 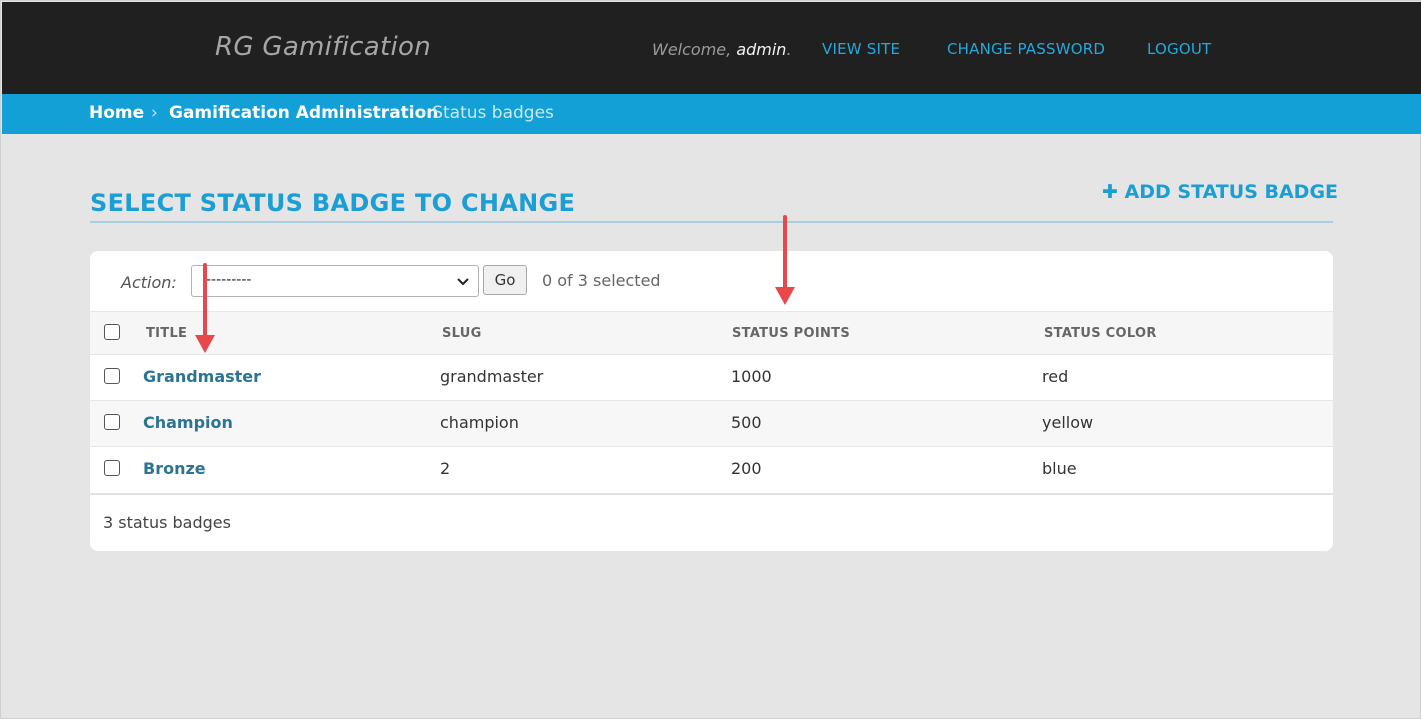 I want to click on table-row: Champion champion 500 yellow, so click(x=711, y=424).